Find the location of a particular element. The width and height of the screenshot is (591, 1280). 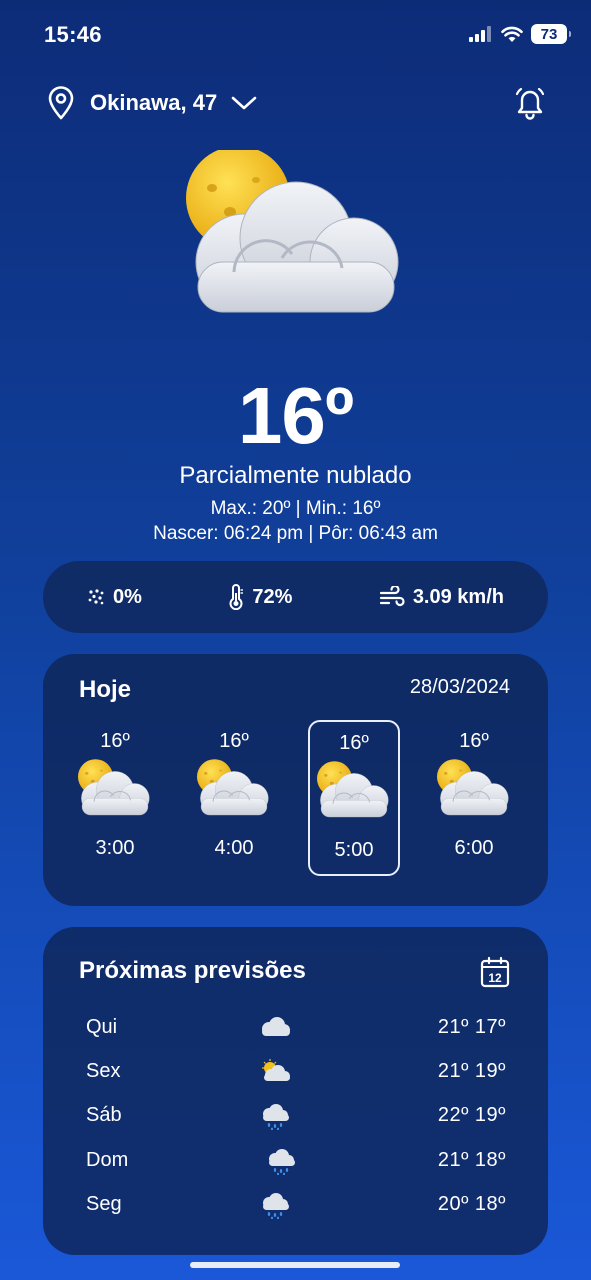

rain-stat: 0% is located at coordinates (114, 597).